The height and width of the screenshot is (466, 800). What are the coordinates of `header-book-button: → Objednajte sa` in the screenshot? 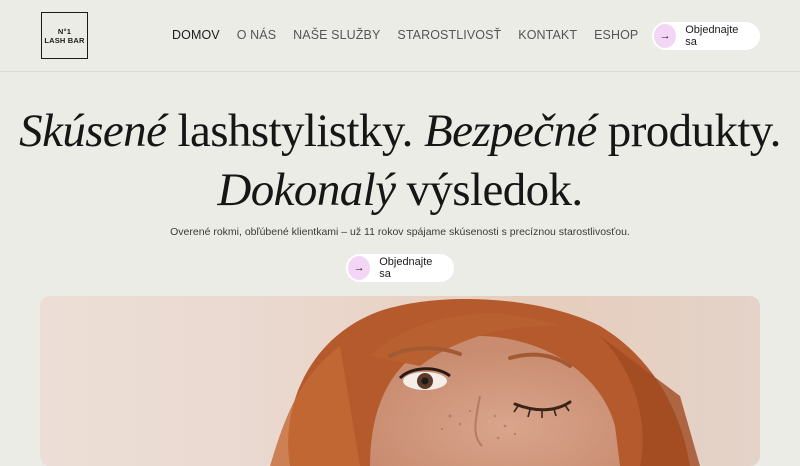 It's located at (706, 36).